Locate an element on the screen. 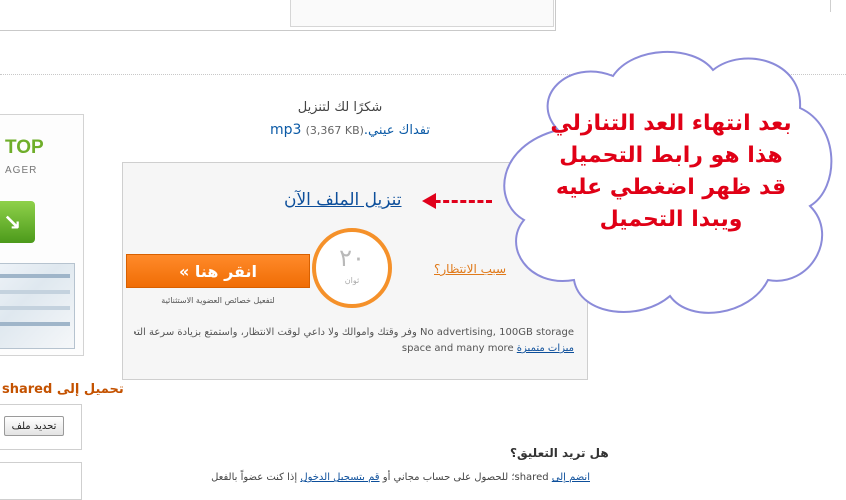  premium-note: لتفعيل خصائص العضوية الاستثنائية is located at coordinates (218, 300).